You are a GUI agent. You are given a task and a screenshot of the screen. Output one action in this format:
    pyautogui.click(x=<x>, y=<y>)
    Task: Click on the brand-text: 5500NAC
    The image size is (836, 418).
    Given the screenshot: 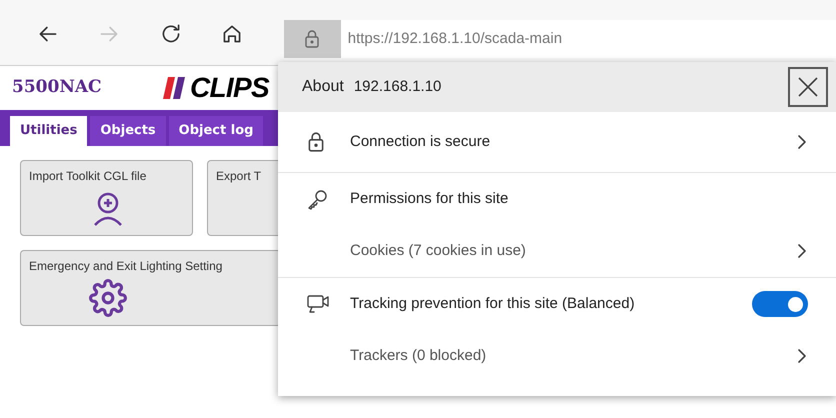 What is the action you would take?
    pyautogui.click(x=57, y=88)
    